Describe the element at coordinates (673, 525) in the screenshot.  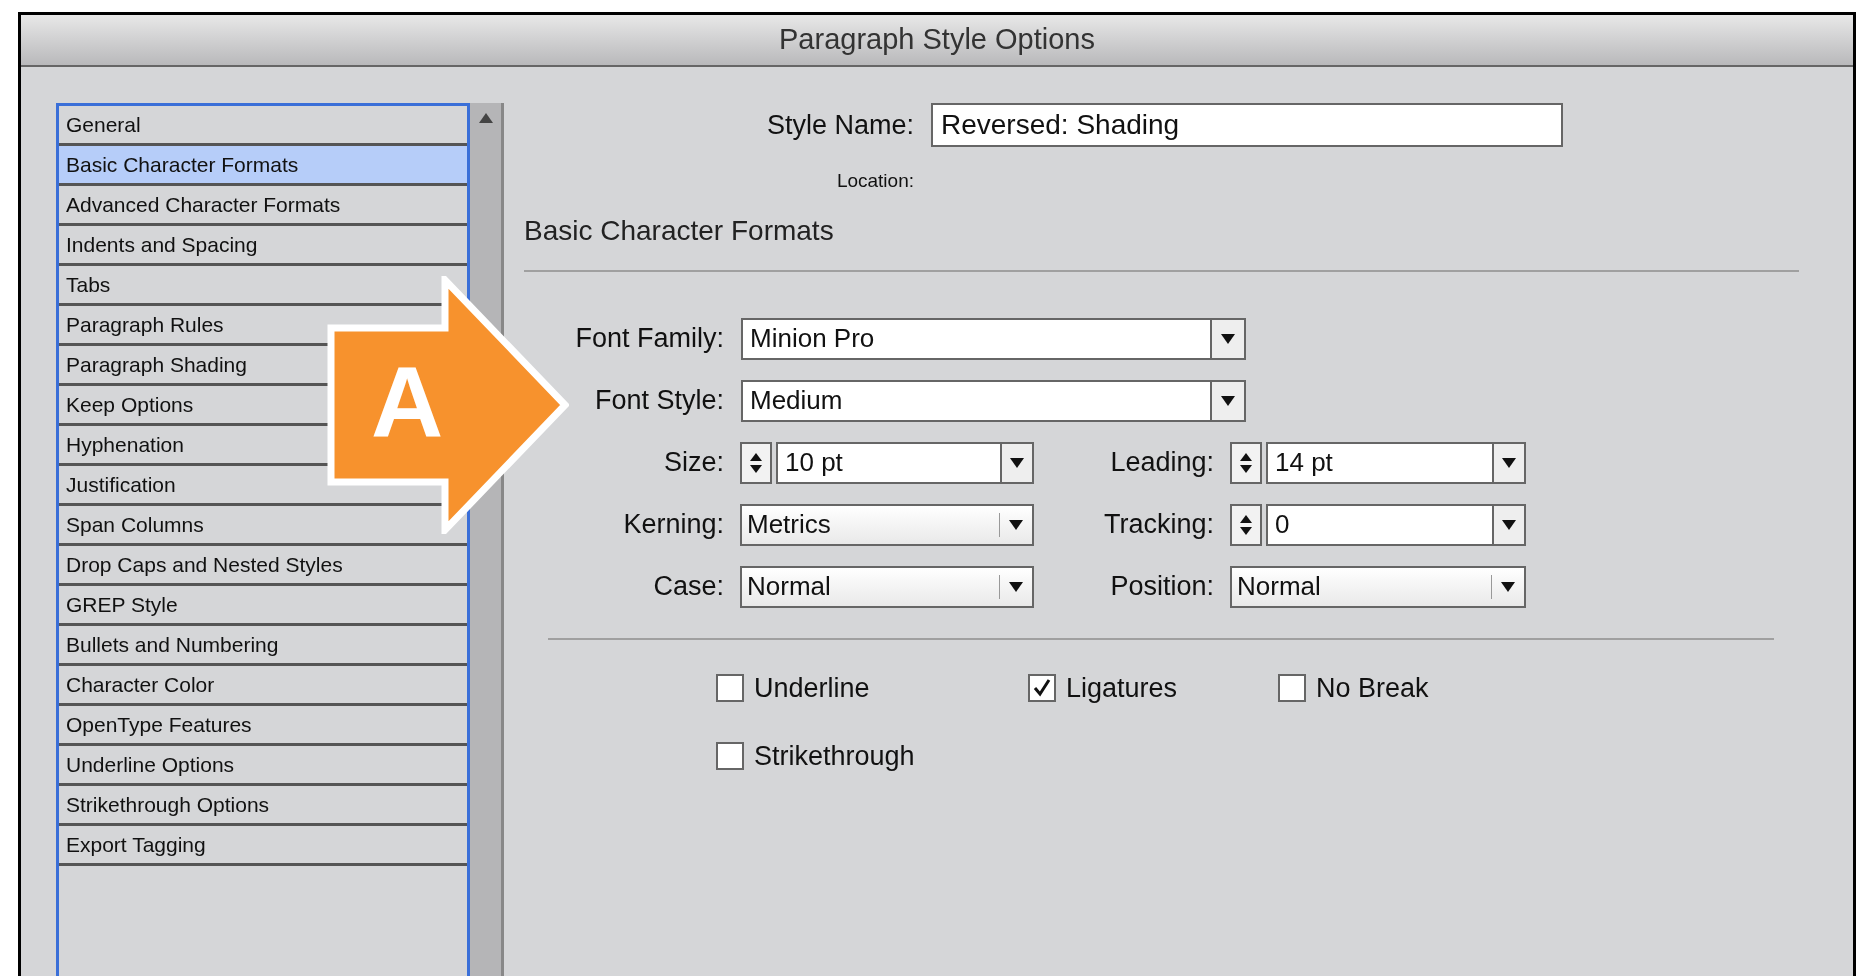
I see `field-label: Kerning:` at that location.